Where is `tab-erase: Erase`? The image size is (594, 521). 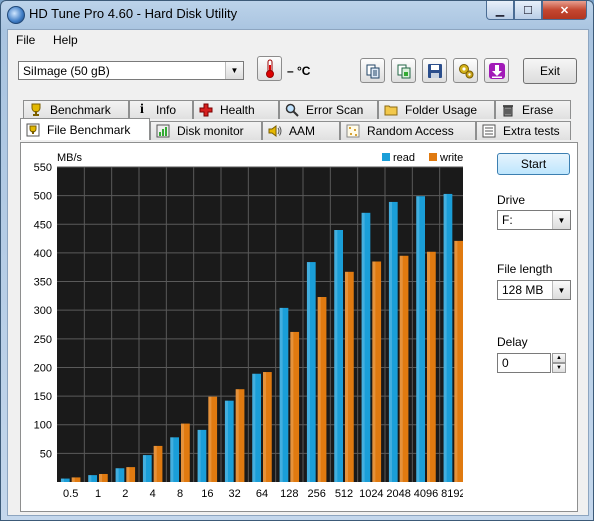 tab-erase: Erase is located at coordinates (533, 109).